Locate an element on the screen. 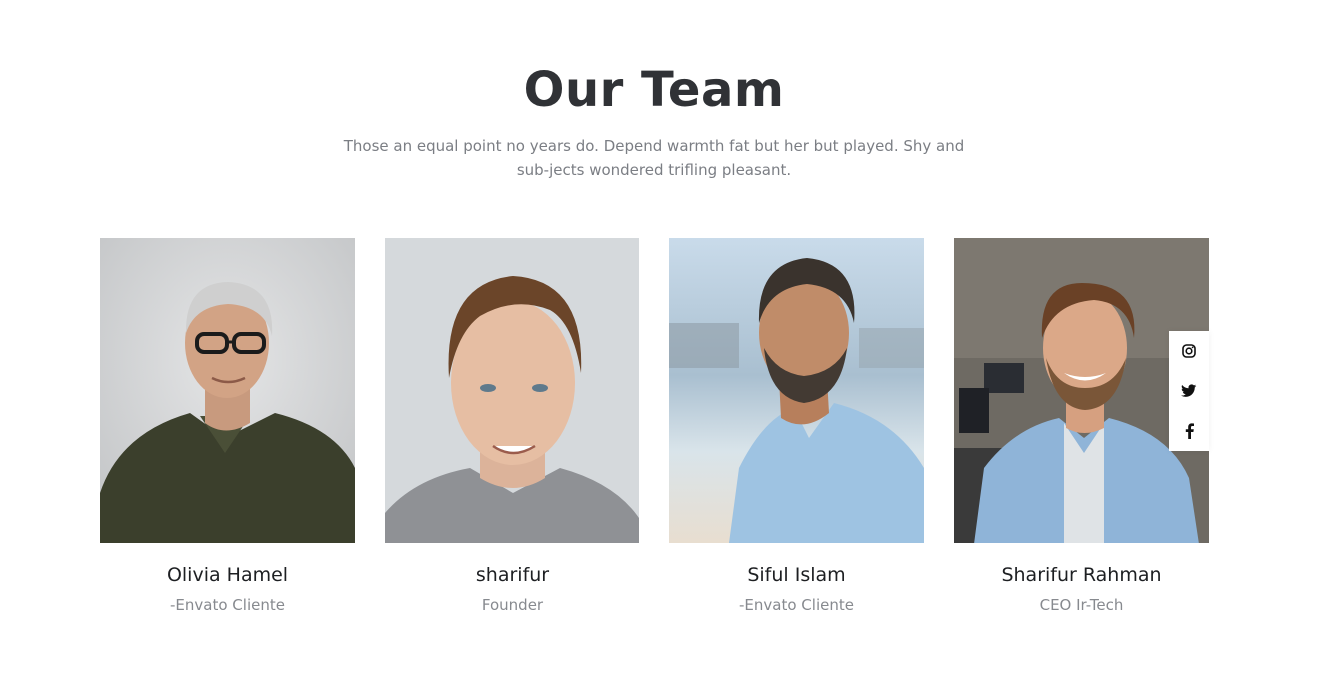 The width and height of the screenshot is (1325, 695). facebook-icon is located at coordinates (1189, 431).